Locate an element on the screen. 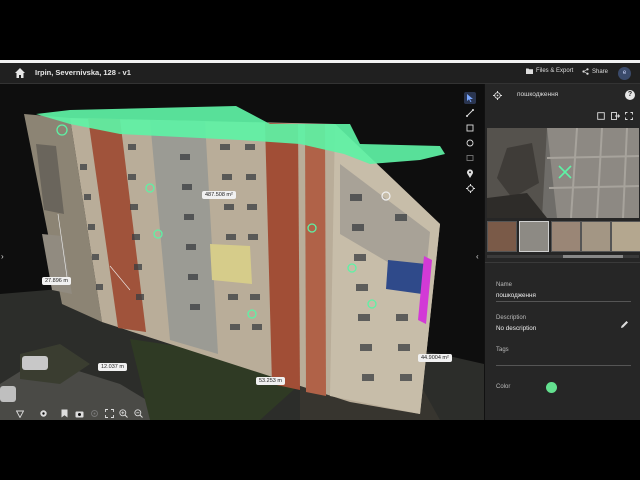  target-icon is located at coordinates (94, 413).